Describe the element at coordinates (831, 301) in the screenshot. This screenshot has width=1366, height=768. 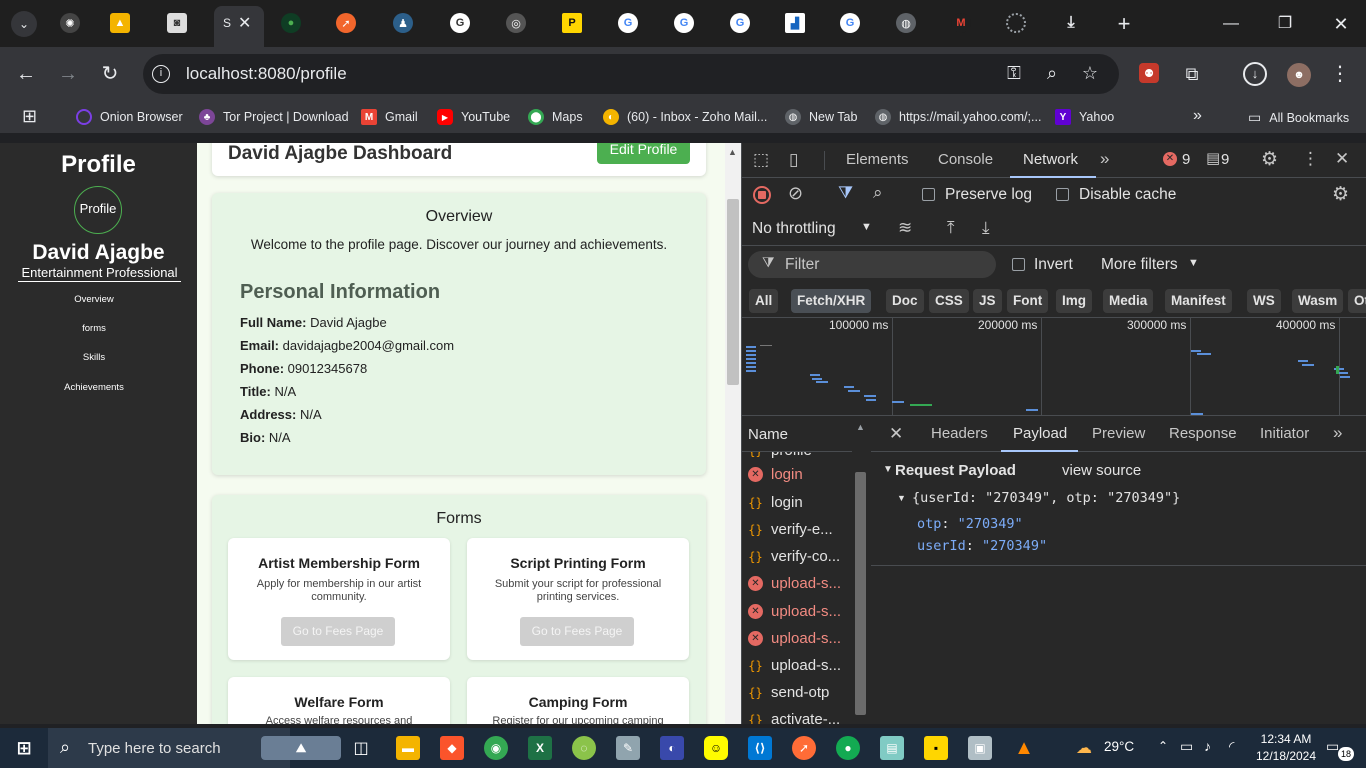
I see `type-filter-fetch-xhr: Fetch/XHR` at that location.